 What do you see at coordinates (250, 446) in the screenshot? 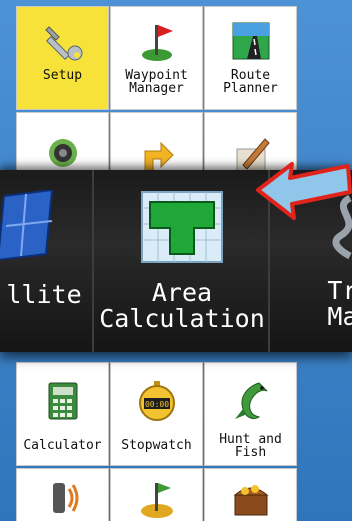
I see `menu-label: Hunt and Fish` at bounding box center [250, 446].